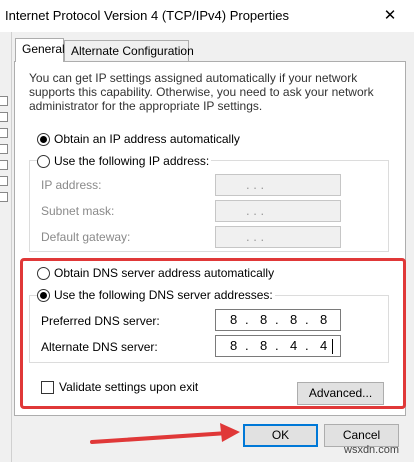 The width and height of the screenshot is (414, 462). Describe the element at coordinates (278, 185) in the screenshot. I see `ip-address-field: . . .` at that location.